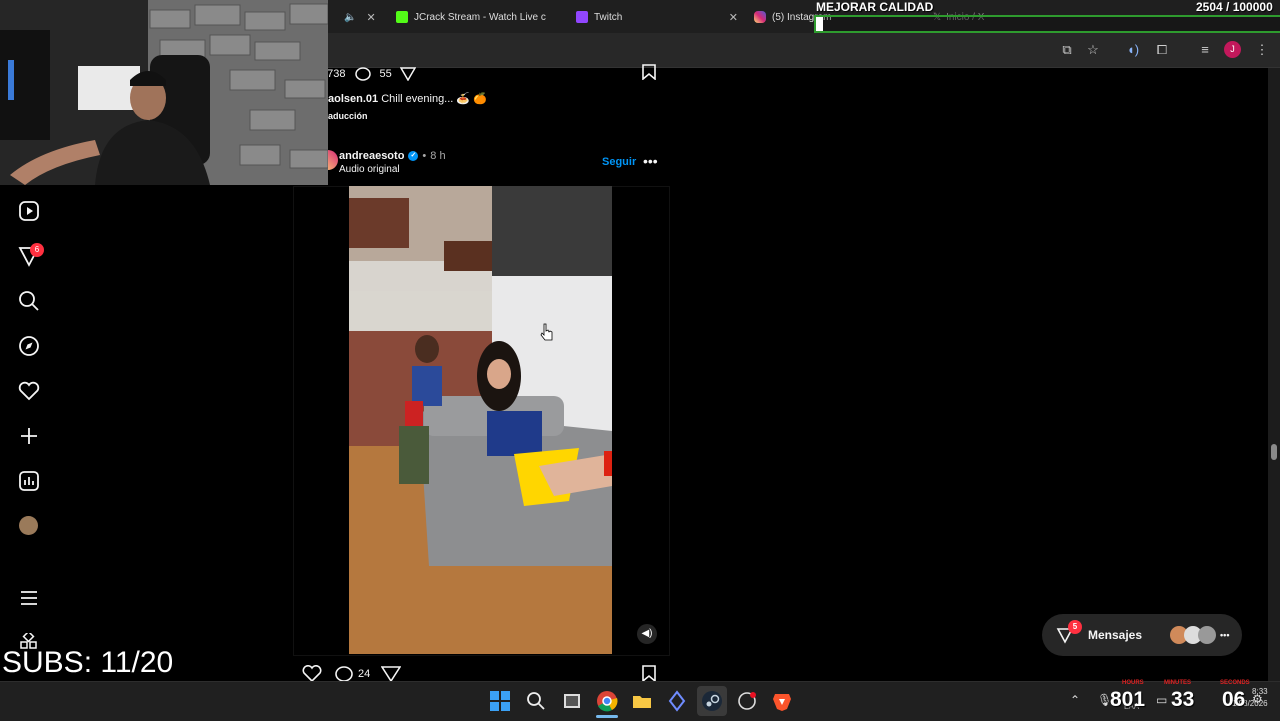 The height and width of the screenshot is (721, 1280). I want to click on notifications-heart-icon, so click(29, 391).